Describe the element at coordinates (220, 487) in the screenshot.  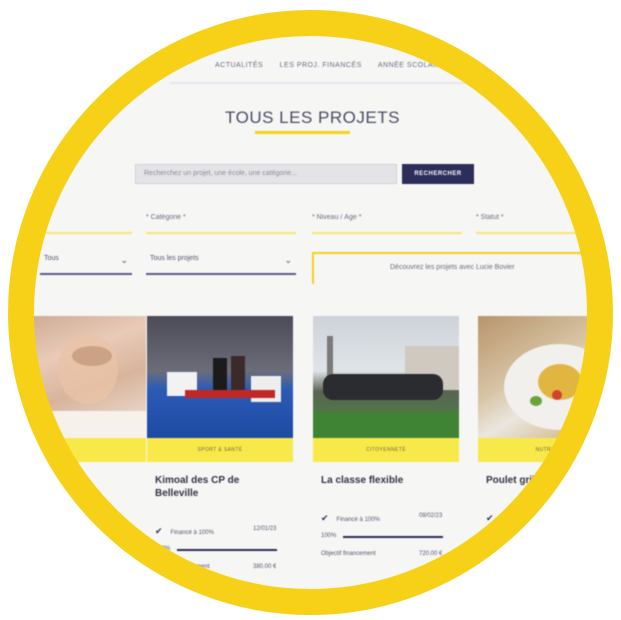
I see `project-title: Kimoal des CP de Belleville` at that location.